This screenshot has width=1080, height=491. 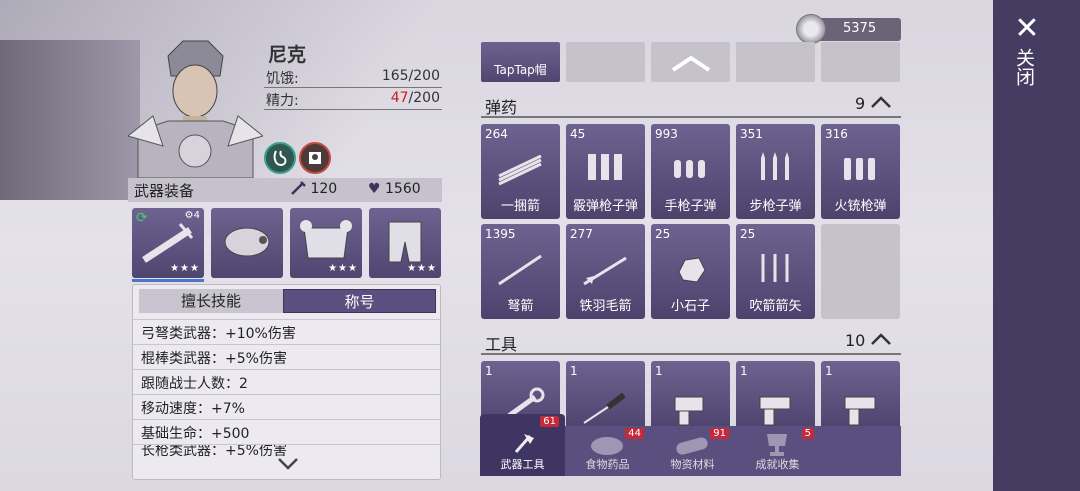 What do you see at coordinates (287, 55) in the screenshot?
I see `character-name: 尼克` at bounding box center [287, 55].